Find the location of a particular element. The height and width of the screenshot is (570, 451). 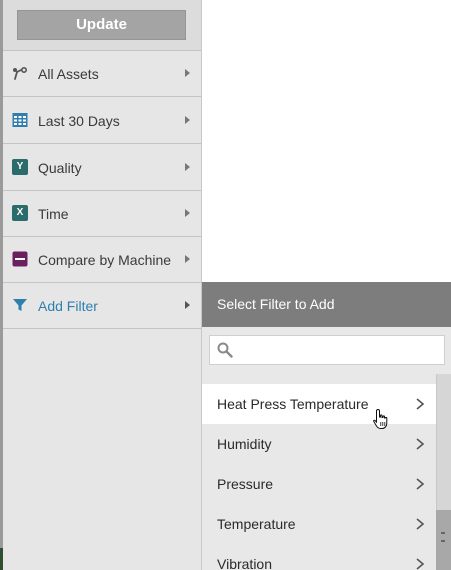

filter-option-label: Humidity is located at coordinates (244, 444).